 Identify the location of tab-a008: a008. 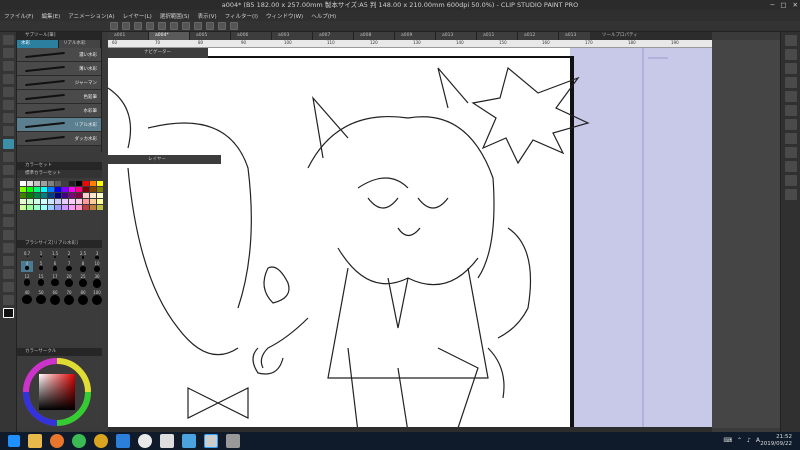
(374, 36).